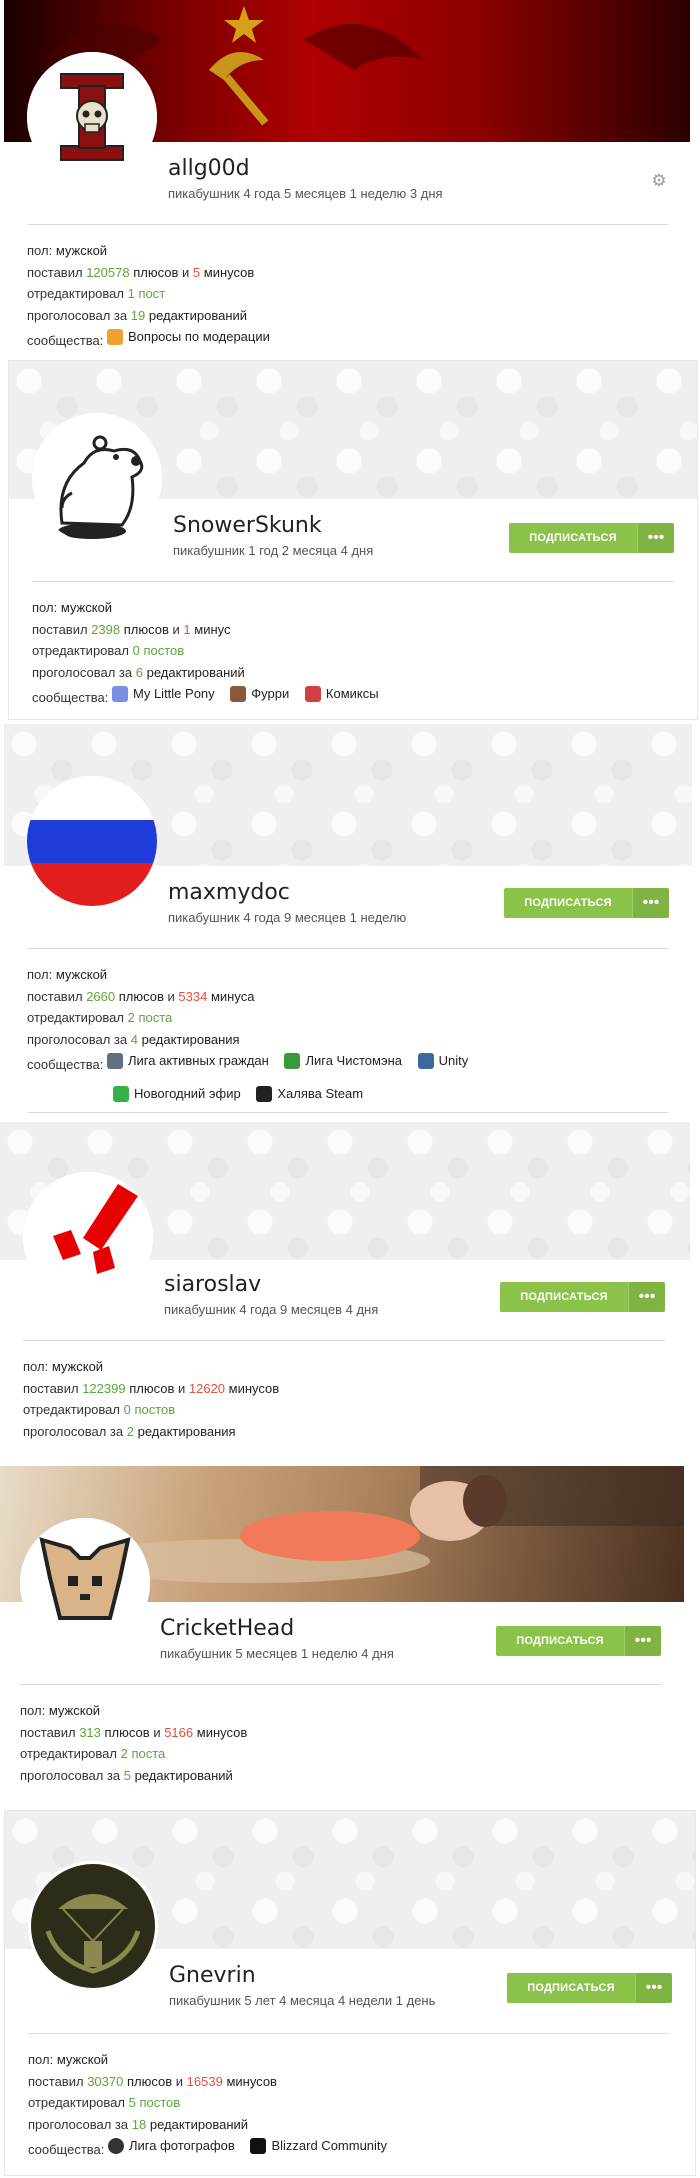 This screenshot has height=2178, width=700. I want to click on tenure-text: пикабушник 4 года 9 месяцев 1 неделю, so click(287, 917).